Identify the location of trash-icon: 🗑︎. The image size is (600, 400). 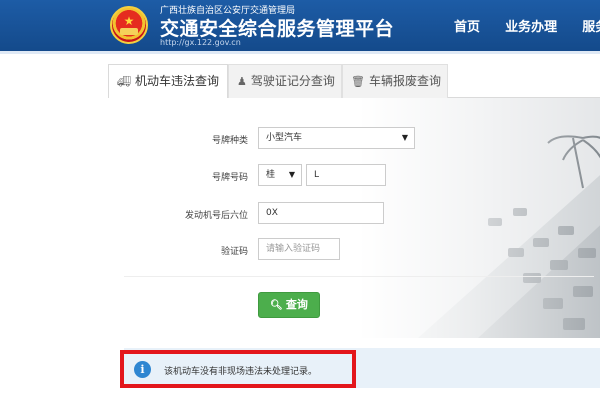
(358, 81).